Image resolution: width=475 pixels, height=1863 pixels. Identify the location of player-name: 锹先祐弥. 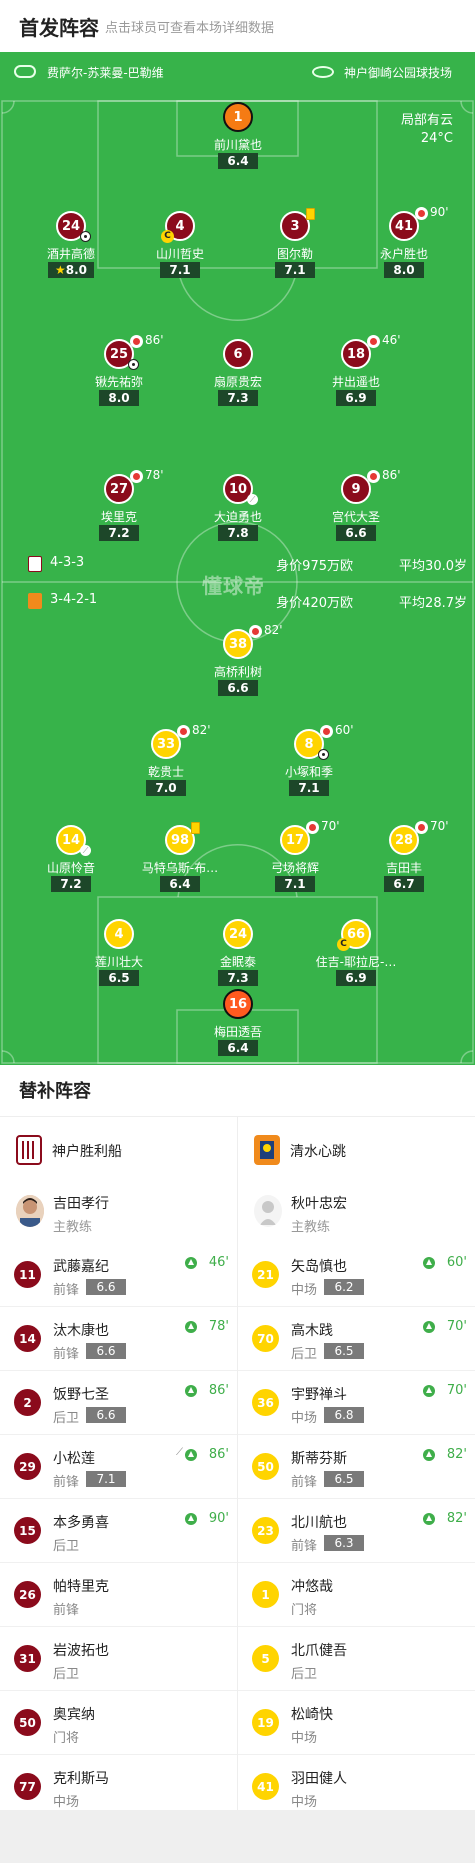
(118, 382).